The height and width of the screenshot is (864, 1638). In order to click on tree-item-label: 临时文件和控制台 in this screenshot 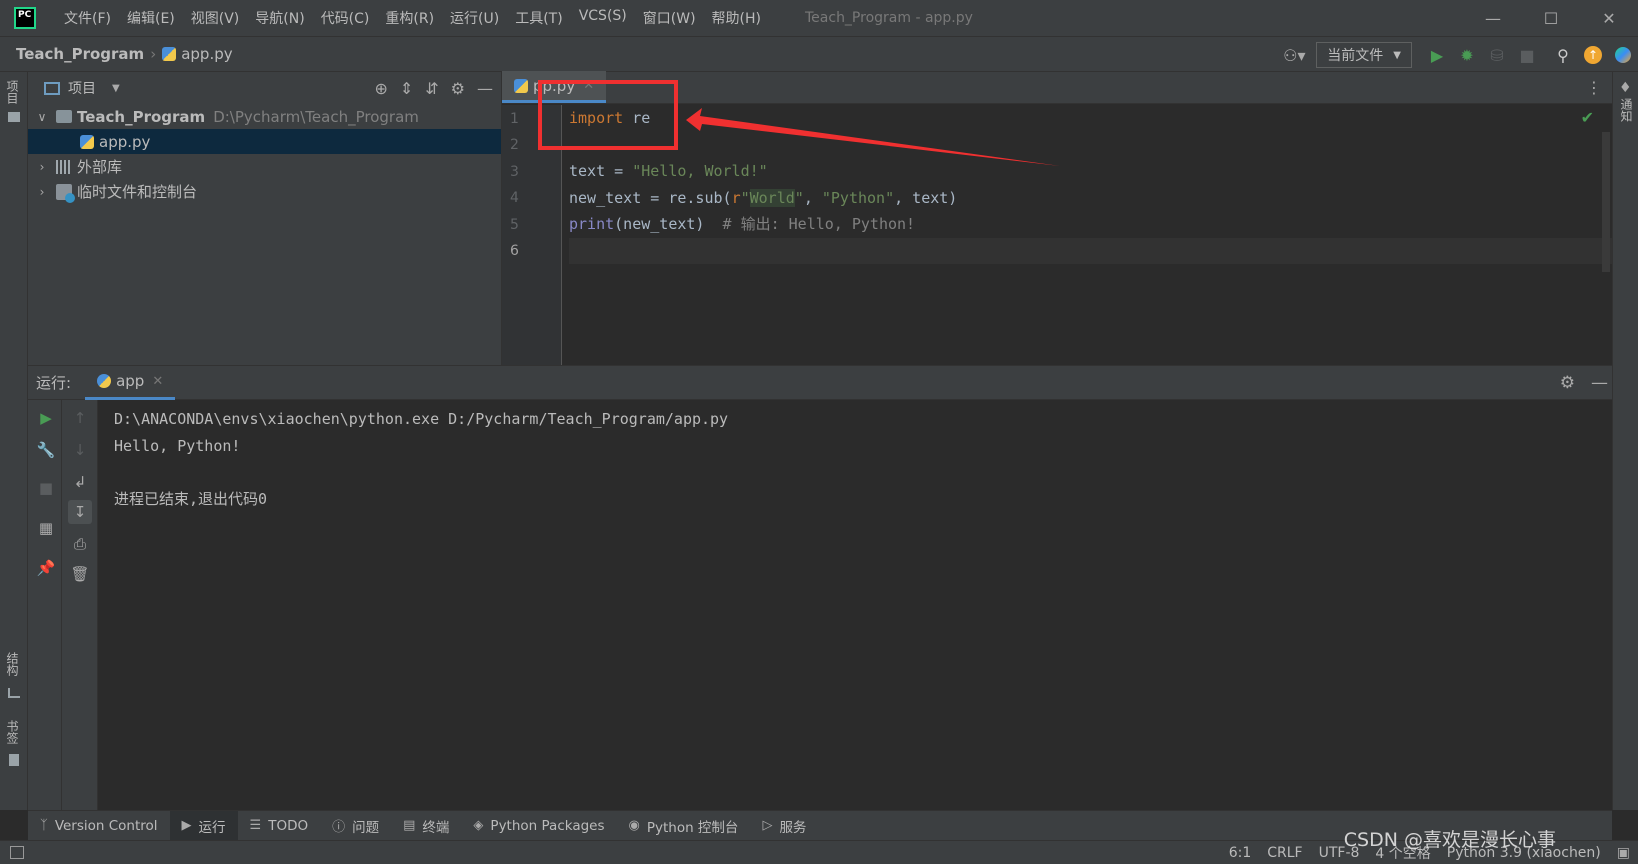, I will do `click(137, 192)`.